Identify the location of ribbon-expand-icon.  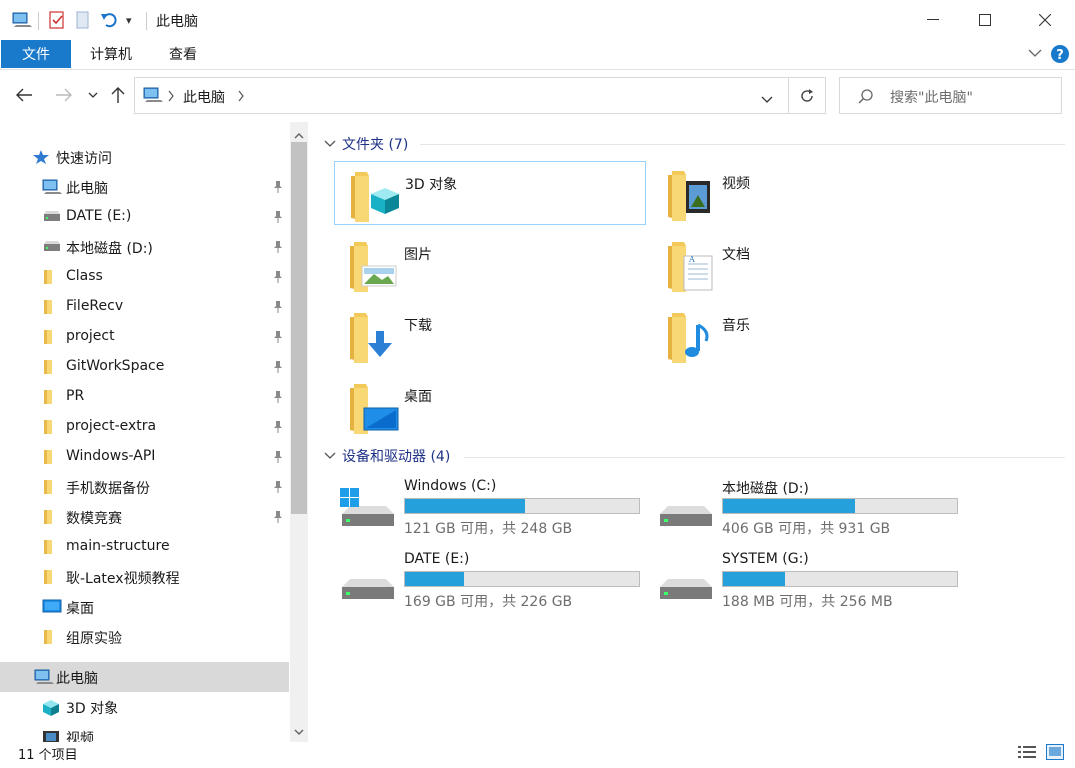
(1035, 54).